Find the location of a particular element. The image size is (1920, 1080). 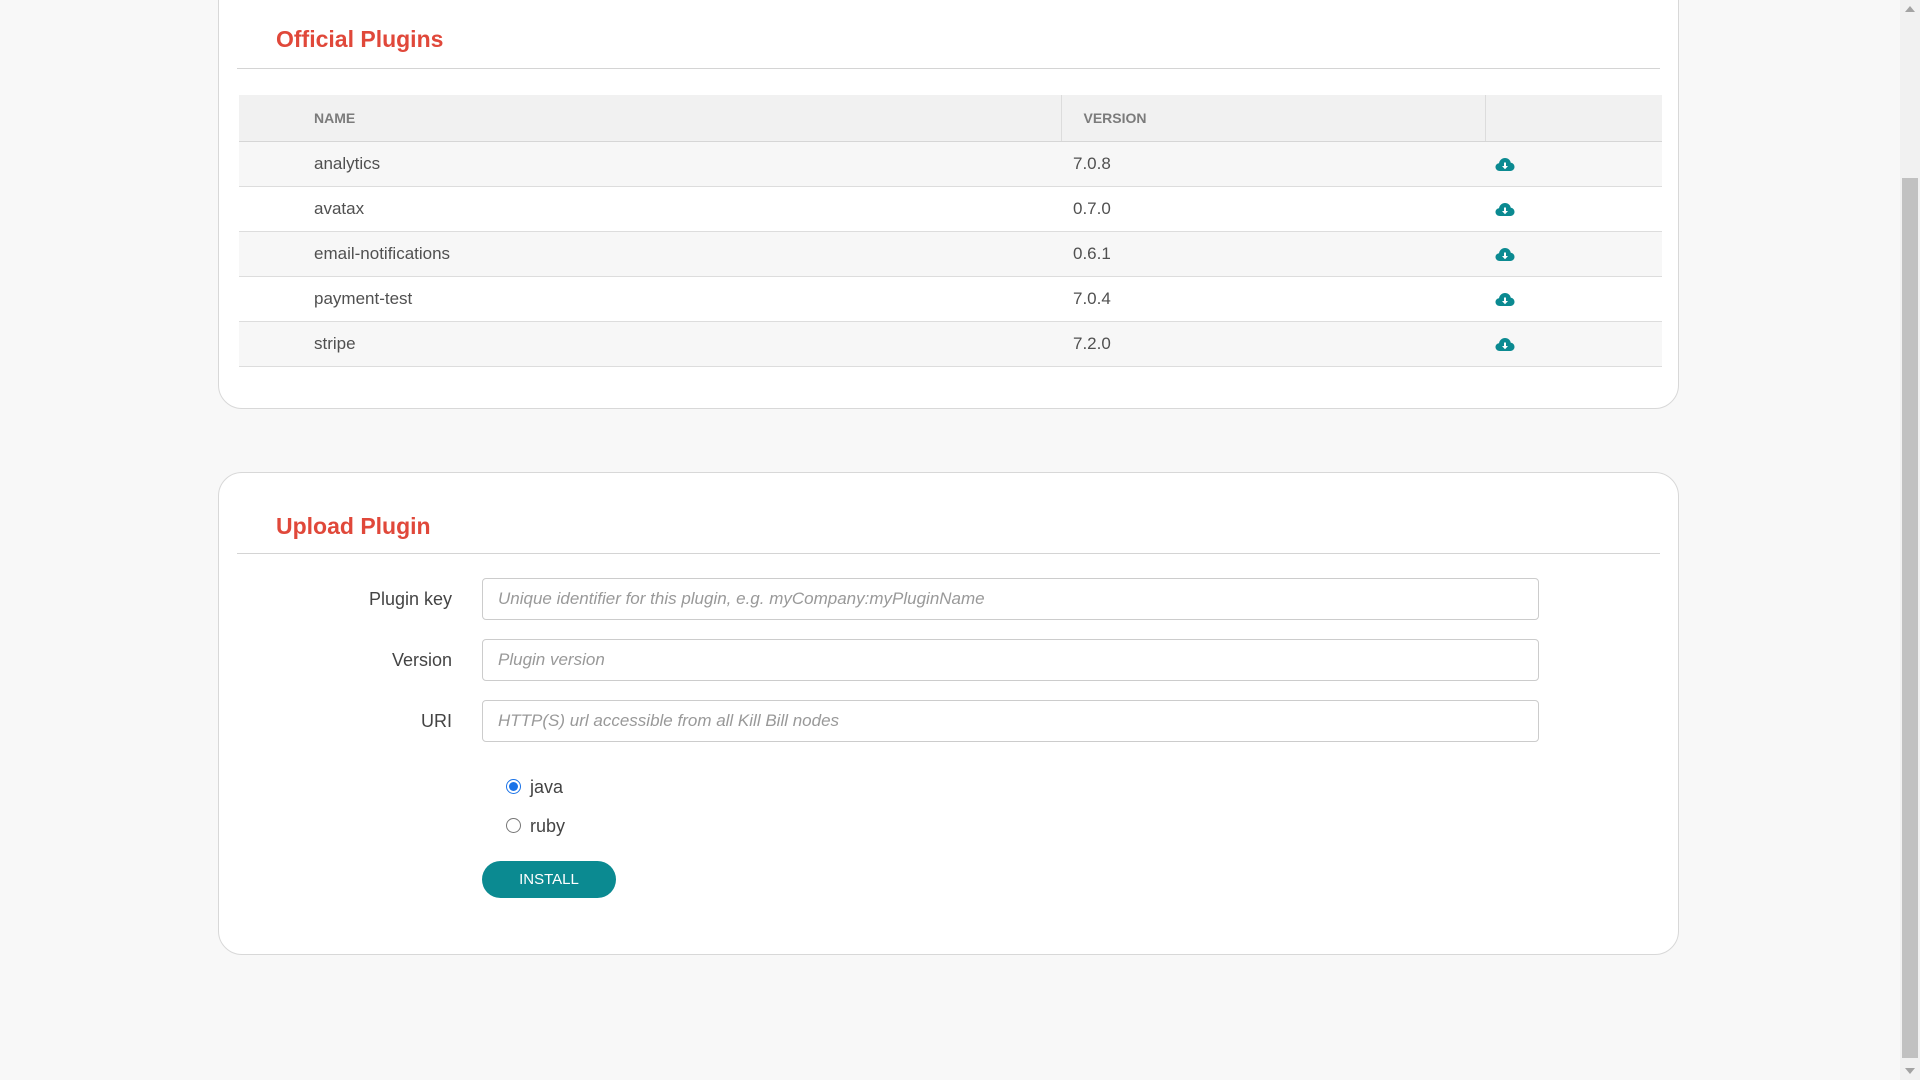

plugin-key-input is located at coordinates (1010, 599).